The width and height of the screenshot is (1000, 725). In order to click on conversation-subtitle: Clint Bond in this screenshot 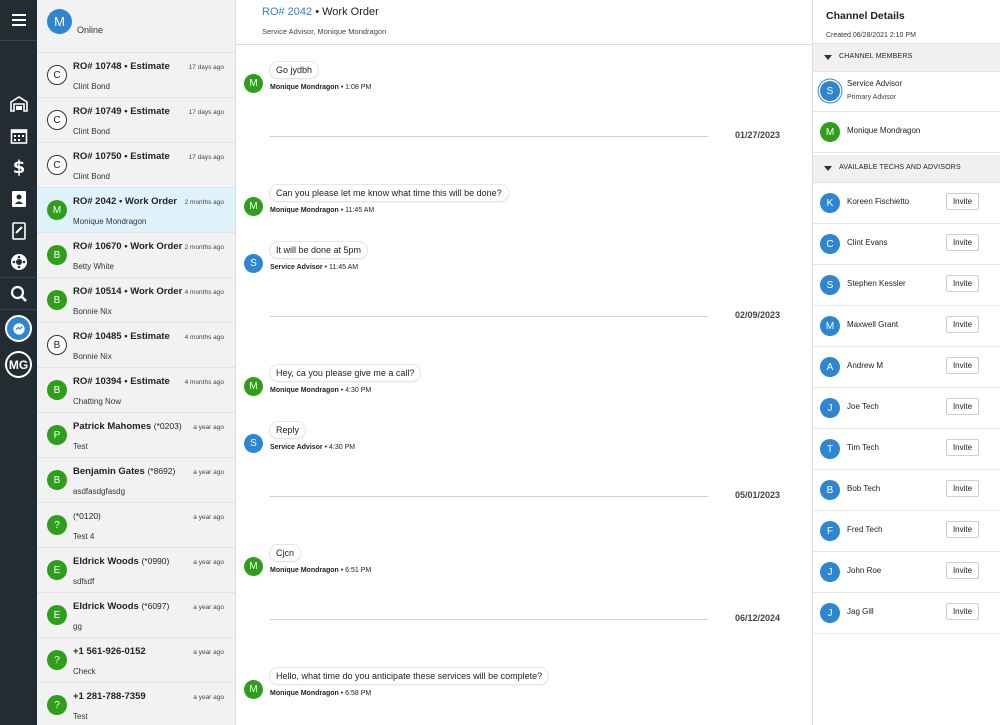, I will do `click(91, 176)`.